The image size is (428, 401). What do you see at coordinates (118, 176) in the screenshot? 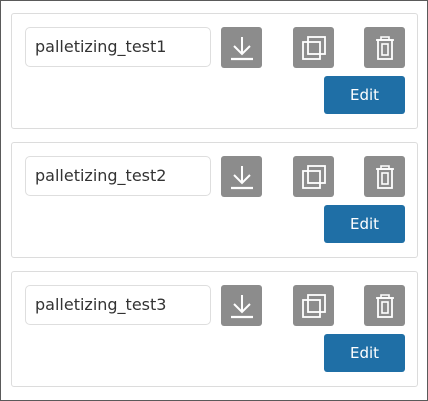
I see `program-name-field: palletizing_test2` at bounding box center [118, 176].